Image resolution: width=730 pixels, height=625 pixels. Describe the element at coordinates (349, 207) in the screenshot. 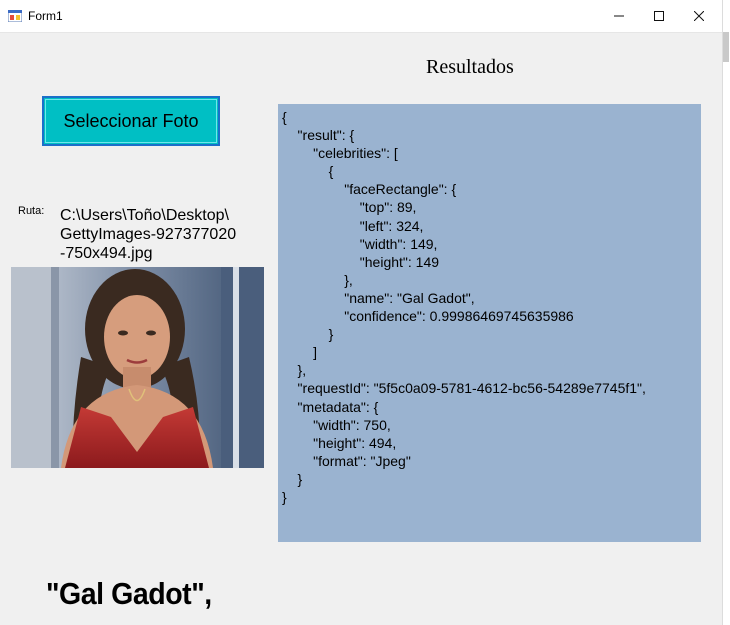

I see `json-line: "top": 89,` at that location.